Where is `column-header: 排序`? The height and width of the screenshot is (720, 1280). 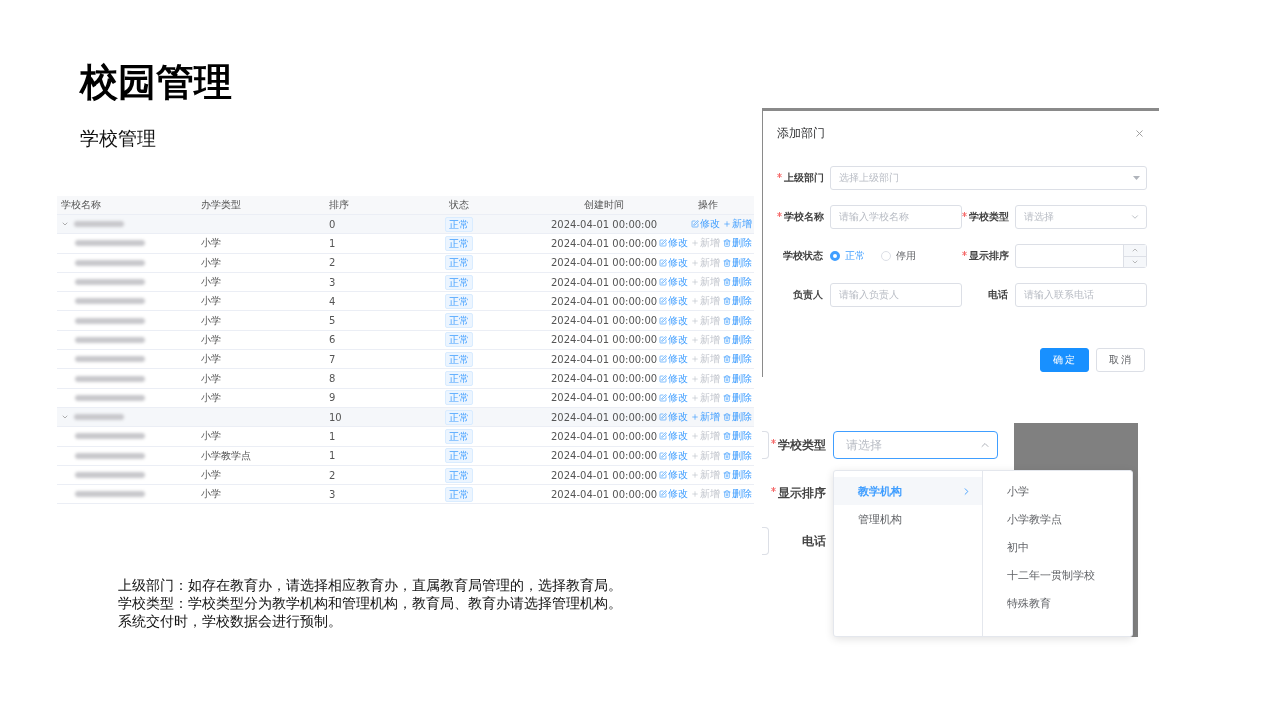
column-header: 排序 is located at coordinates (339, 205).